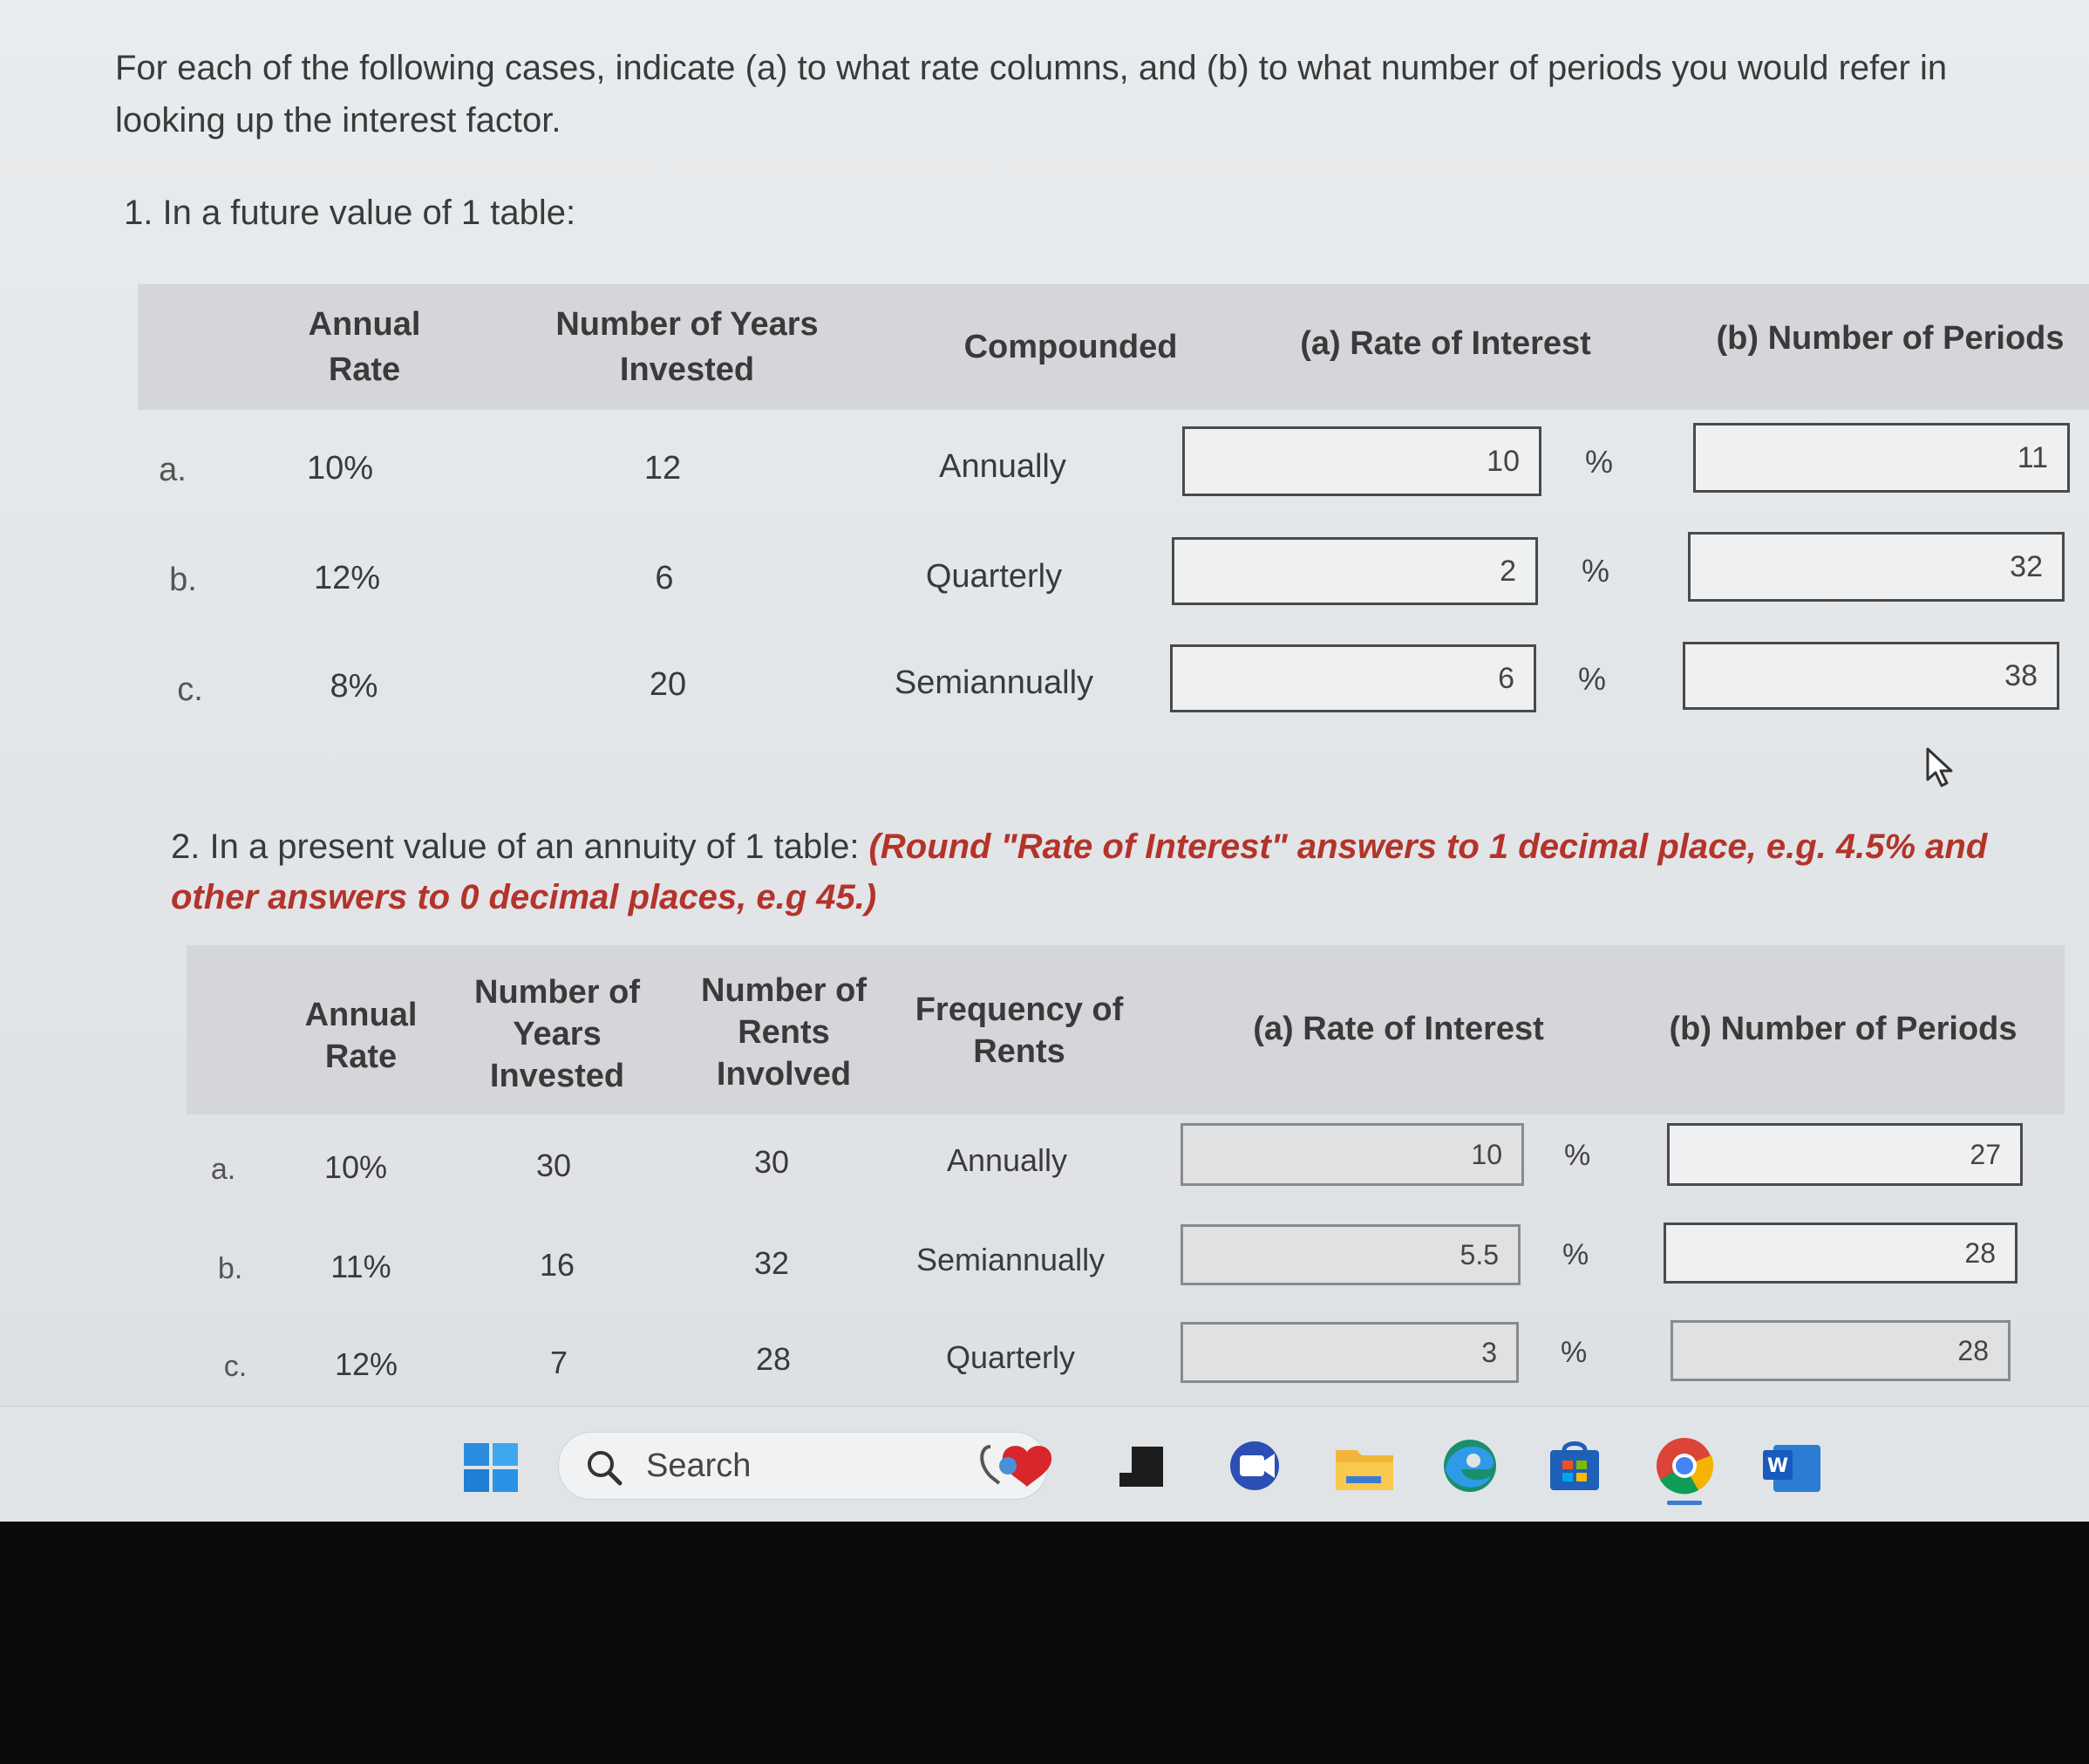 The height and width of the screenshot is (1764, 2089). What do you see at coordinates (557, 1076) in the screenshot?
I see `header2-years-line3: Invested` at bounding box center [557, 1076].